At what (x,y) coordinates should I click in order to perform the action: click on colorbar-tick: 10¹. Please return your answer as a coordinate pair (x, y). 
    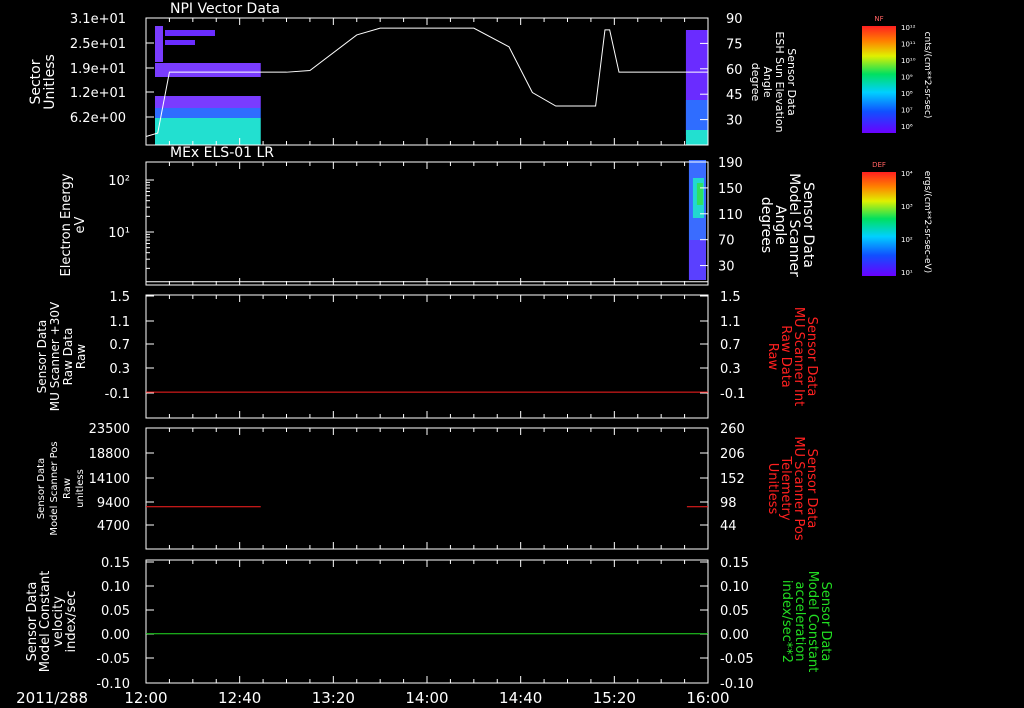
    Looking at the image, I should click on (907, 273).